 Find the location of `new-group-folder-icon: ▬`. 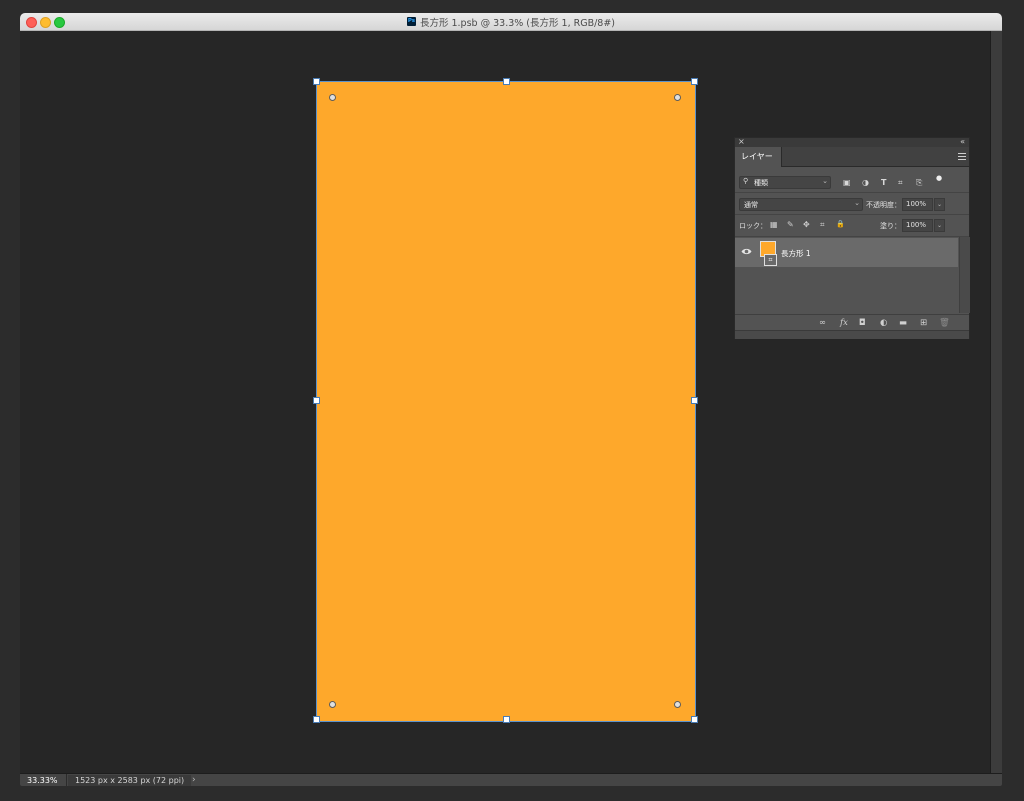

new-group-folder-icon: ▬ is located at coordinates (903, 323).